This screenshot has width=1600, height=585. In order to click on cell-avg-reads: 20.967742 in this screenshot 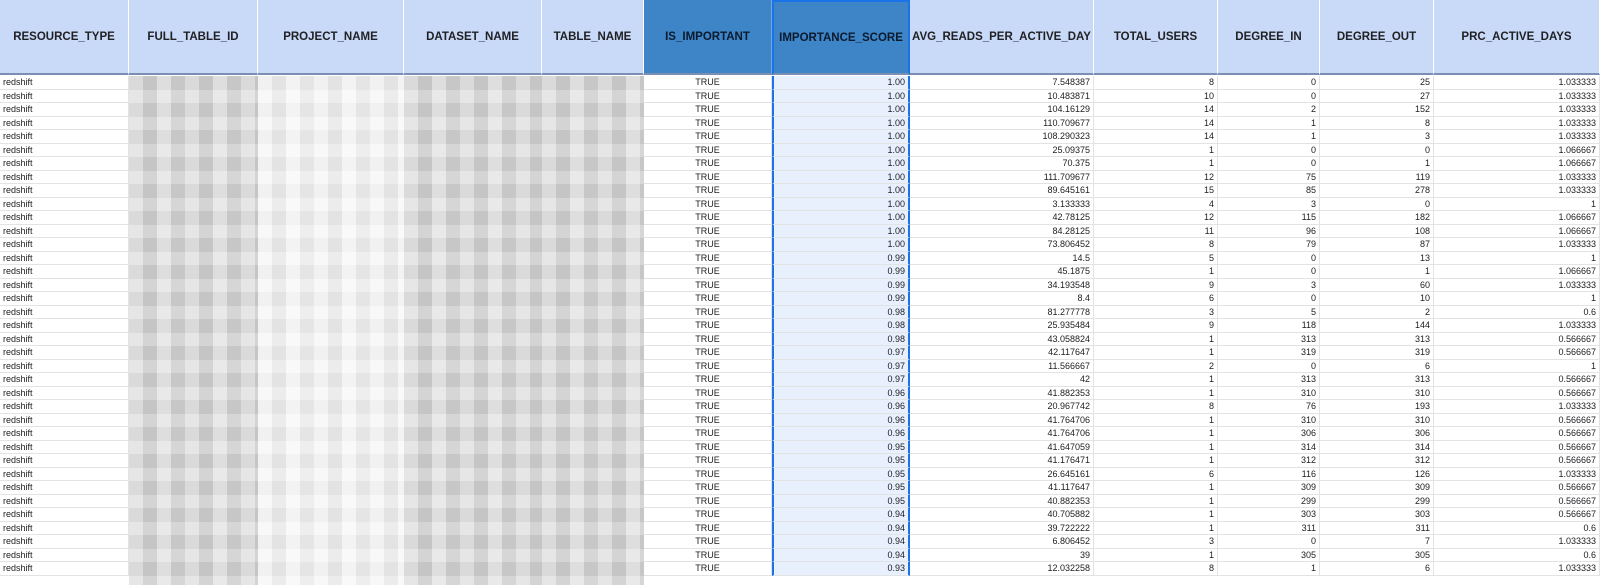, I will do `click(1002, 407)`.